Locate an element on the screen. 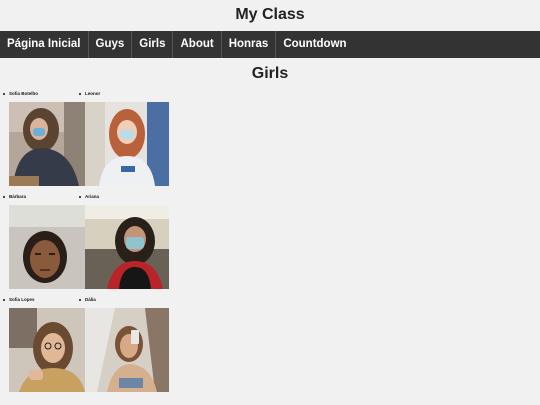 This screenshot has height=405, width=540. nav-link-girls: Girls is located at coordinates (153, 44).